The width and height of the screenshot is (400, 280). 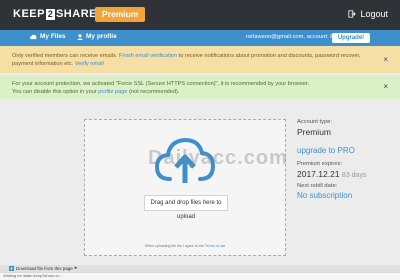 What do you see at coordinates (174, 246) in the screenshot?
I see `terms-text: When uploading file file I agree to the` at bounding box center [174, 246].